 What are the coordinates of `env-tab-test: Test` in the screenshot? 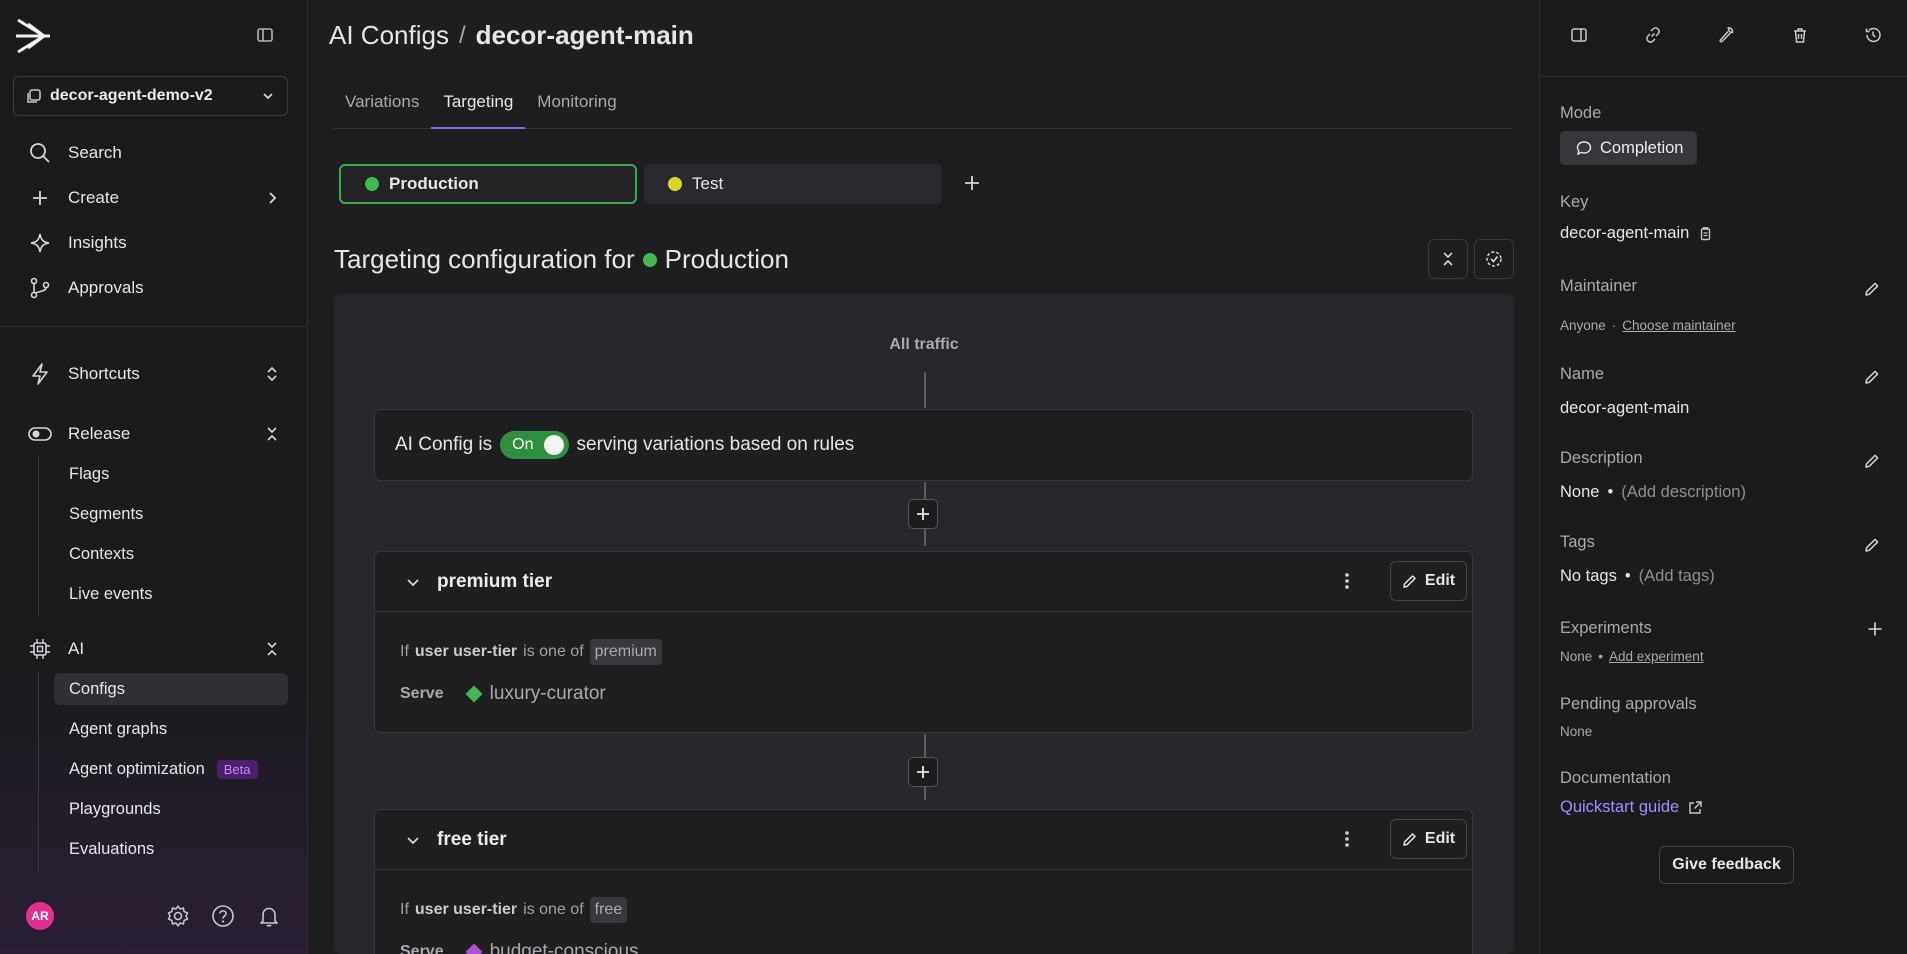 It's located at (793, 184).